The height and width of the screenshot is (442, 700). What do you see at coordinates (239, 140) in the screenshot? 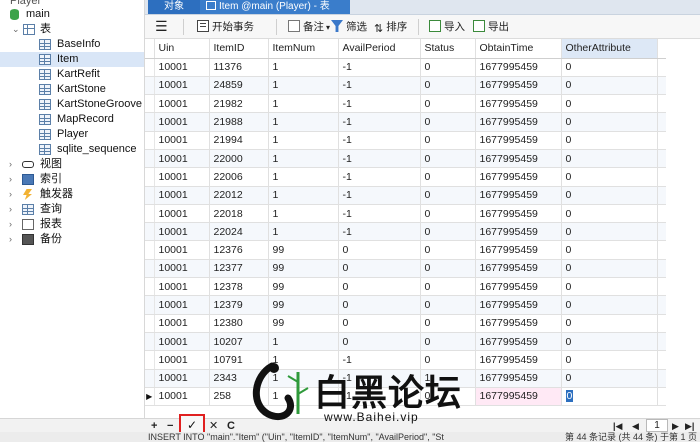
I see `cell-itemid: 21994` at bounding box center [239, 140].